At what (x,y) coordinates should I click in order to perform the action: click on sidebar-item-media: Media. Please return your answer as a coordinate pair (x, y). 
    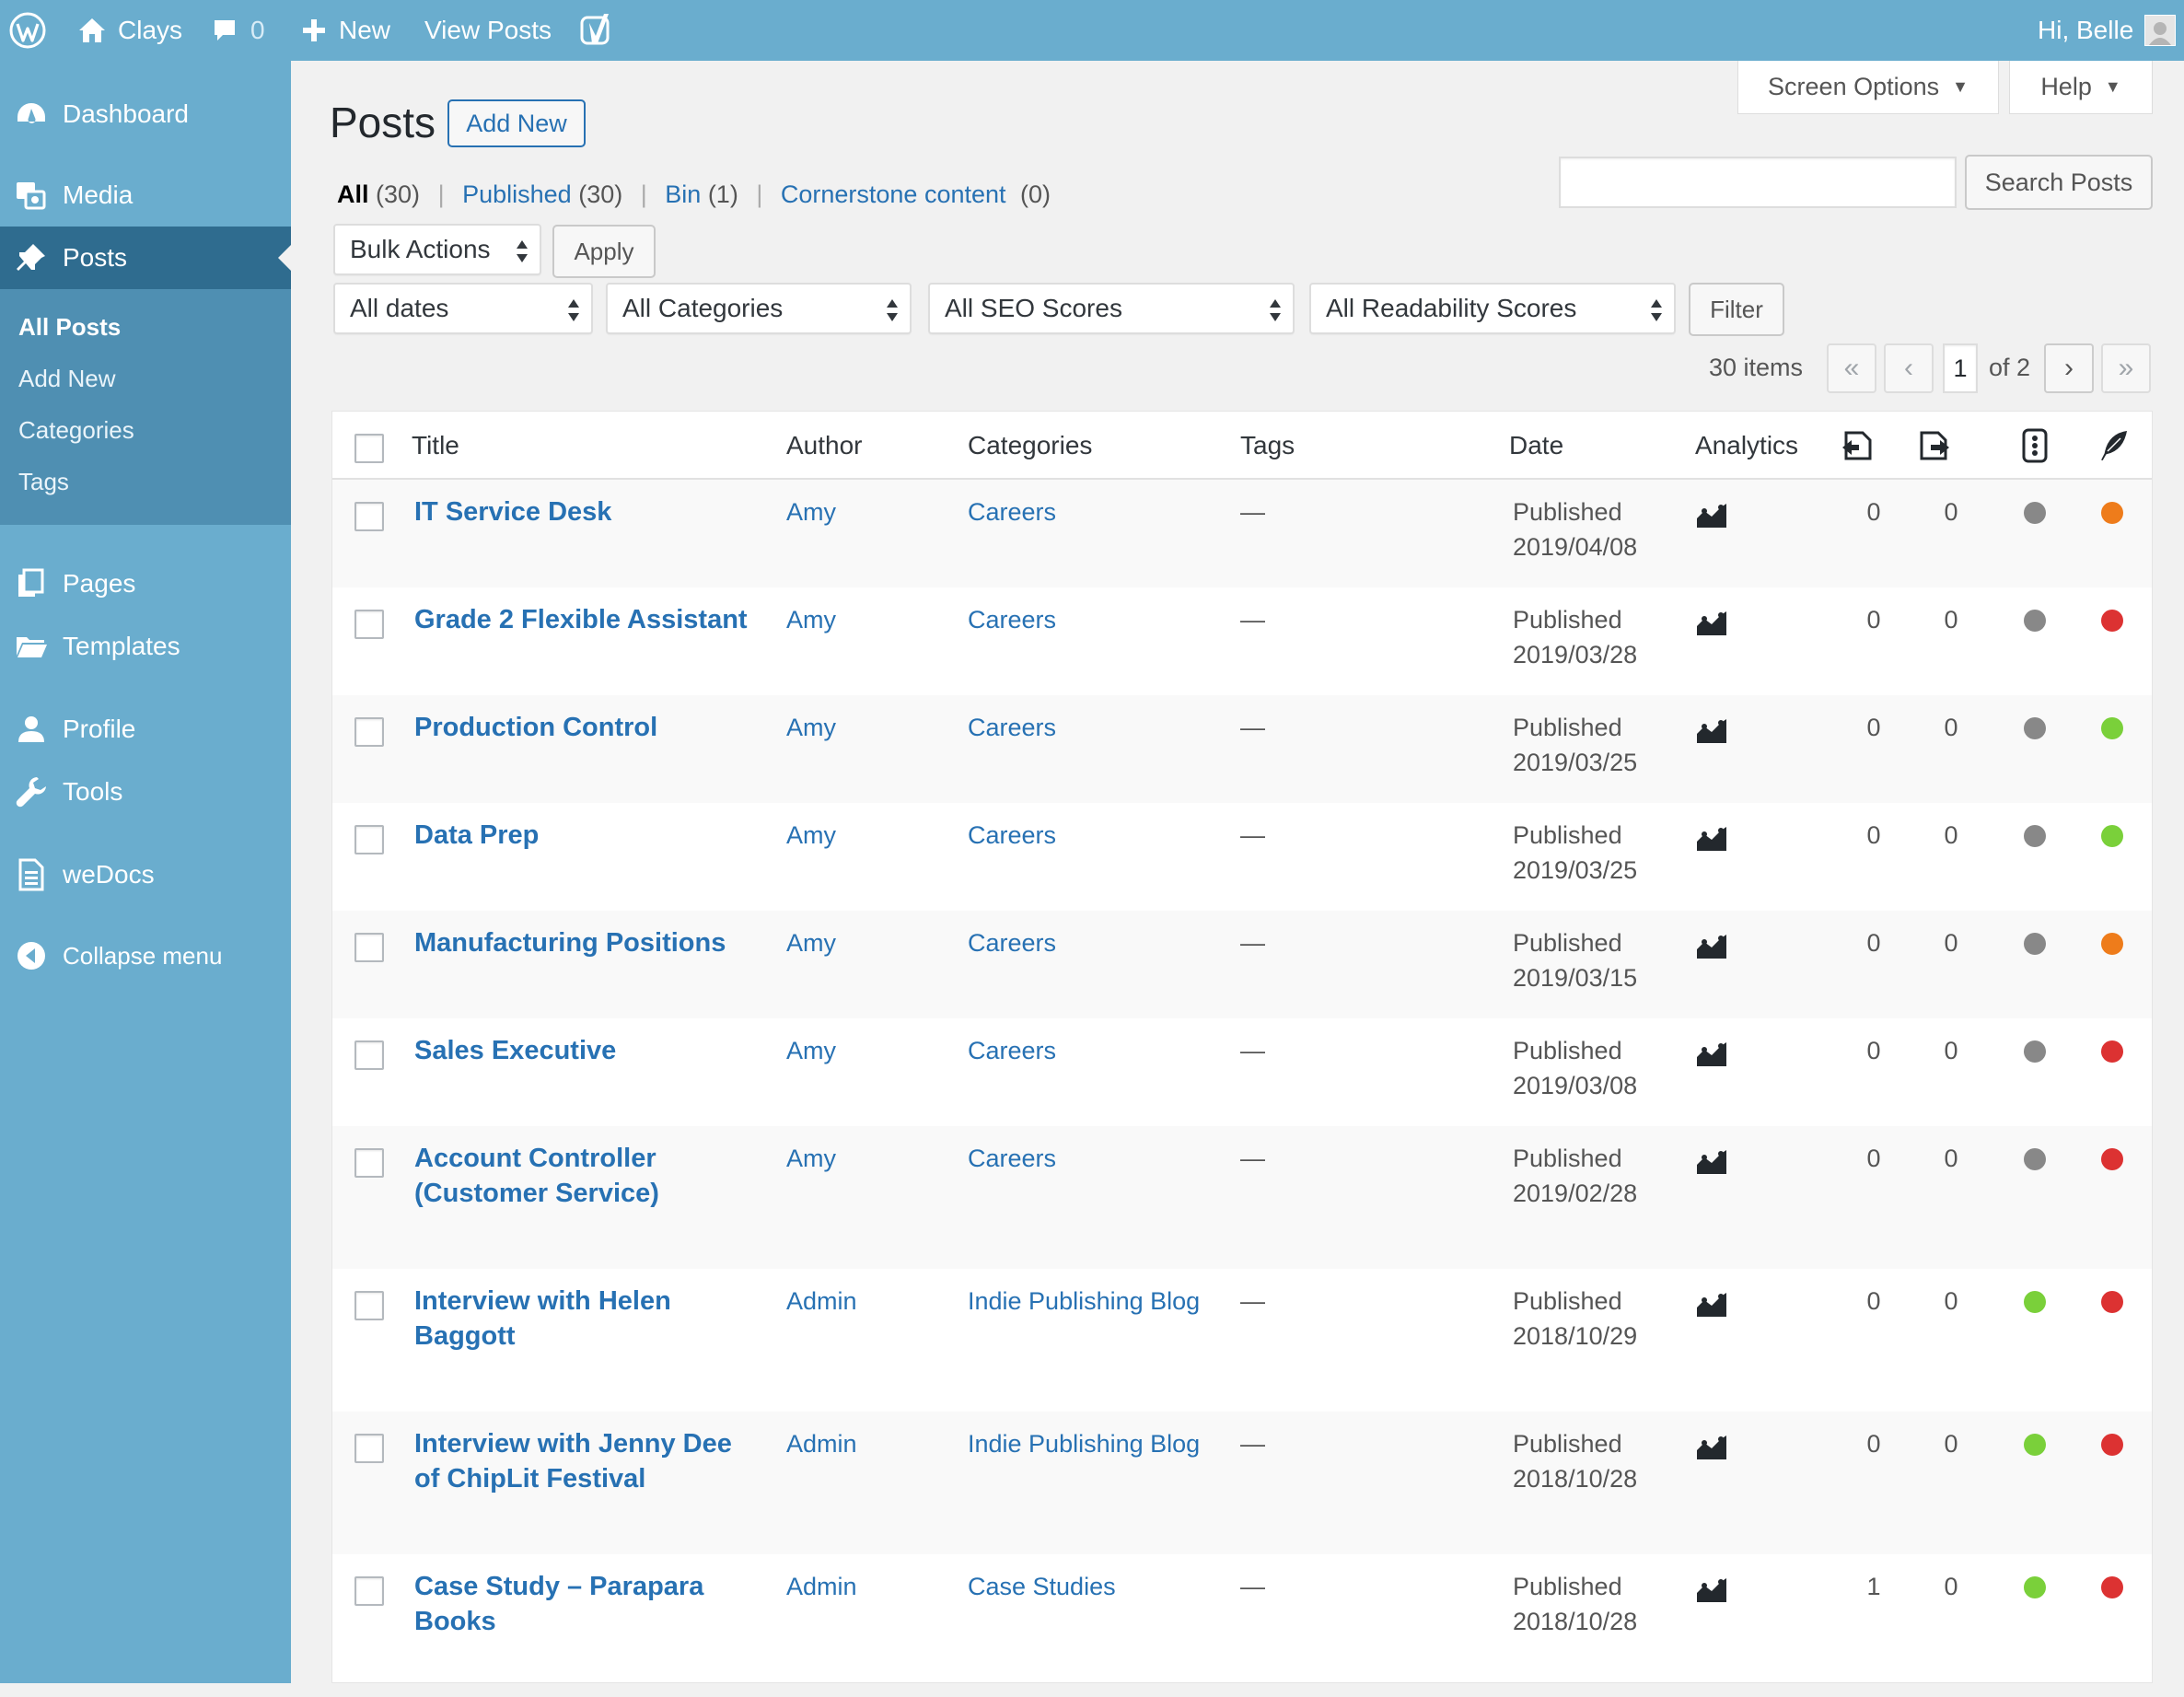
    Looking at the image, I should click on (145, 195).